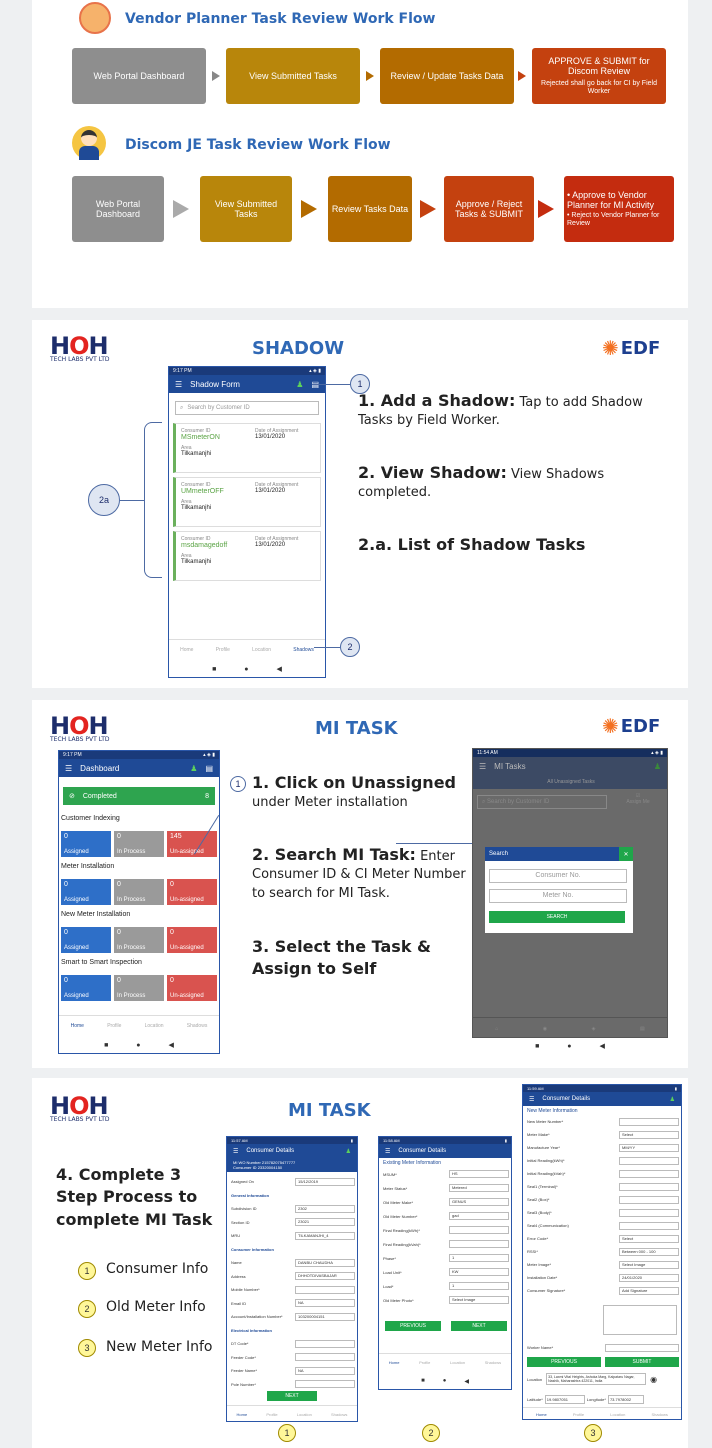 The height and width of the screenshot is (1448, 712). Describe the element at coordinates (325, 1276) in the screenshot. I see `field-input: DHHOTDIVASBAJAR` at that location.